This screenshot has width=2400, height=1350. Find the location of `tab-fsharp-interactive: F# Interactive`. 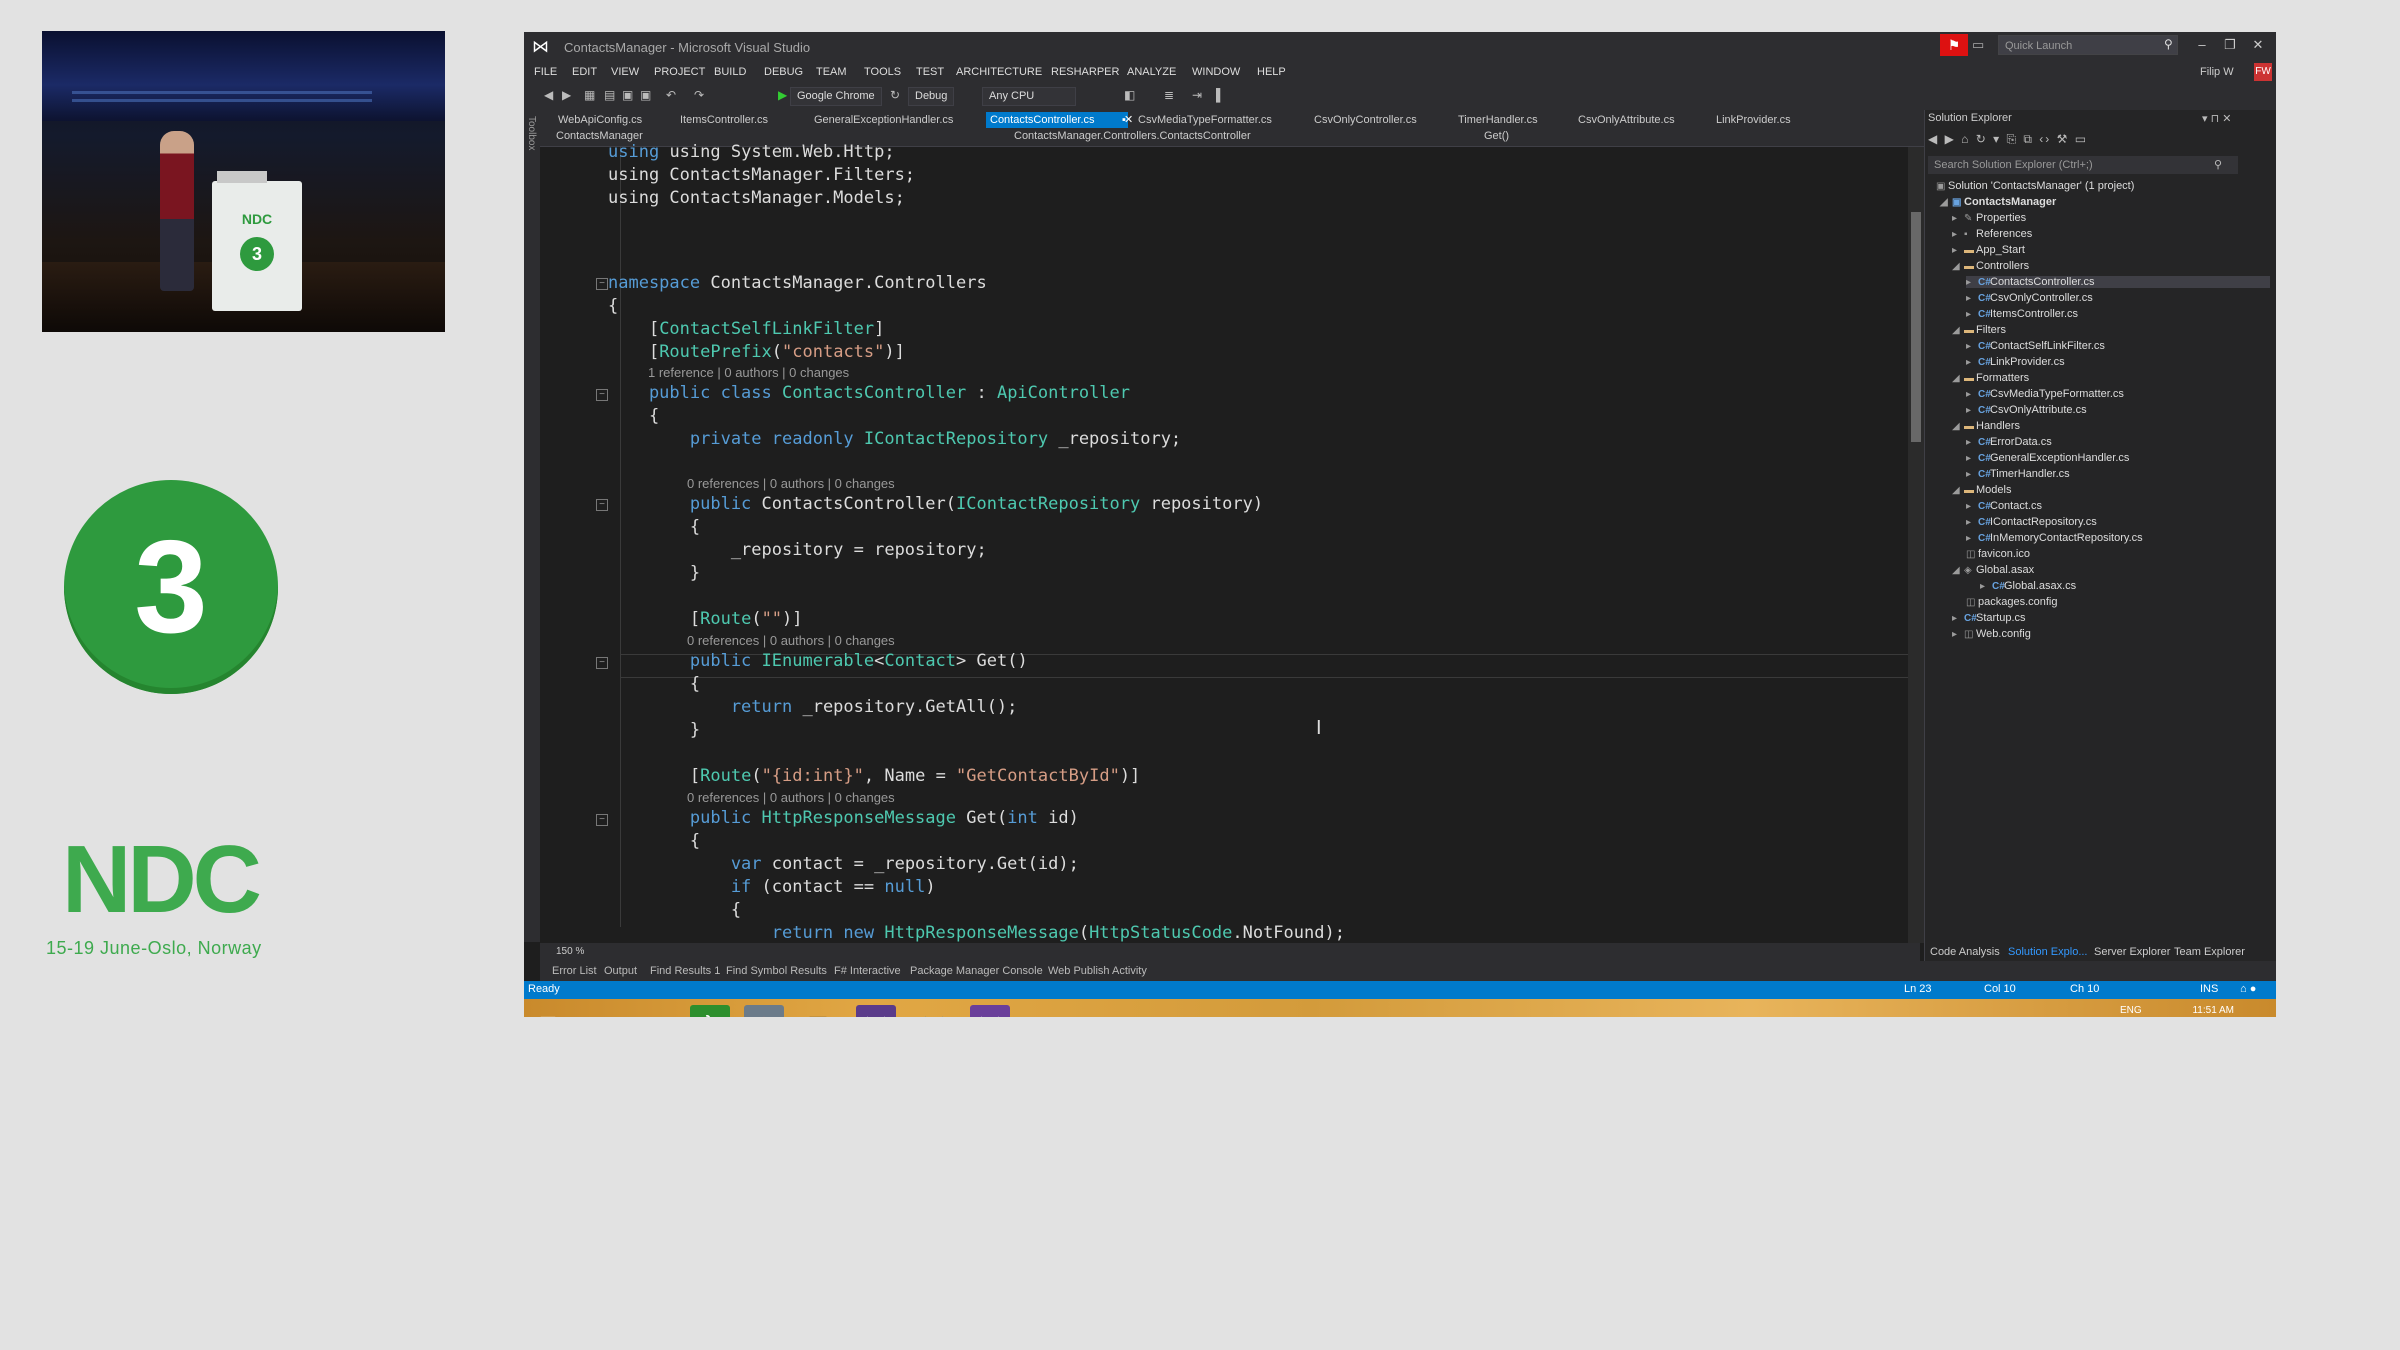

tab-fsharp-interactive: F# Interactive is located at coordinates (867, 971).